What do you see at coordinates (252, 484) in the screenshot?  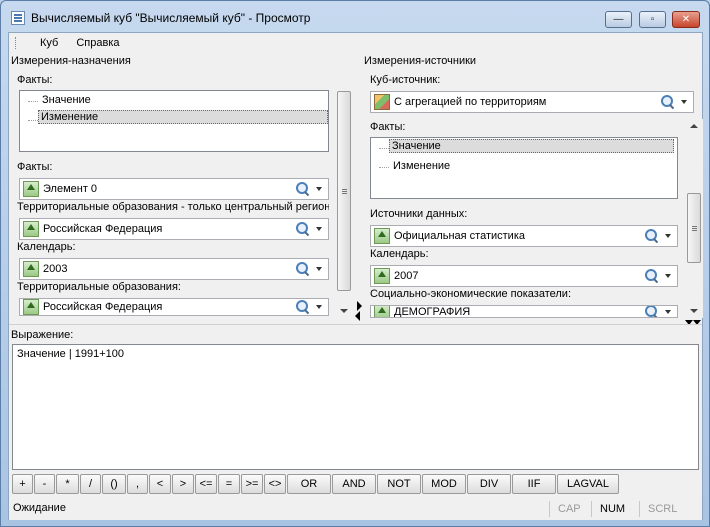 I see `operator-greater-equal-button: >=` at bounding box center [252, 484].